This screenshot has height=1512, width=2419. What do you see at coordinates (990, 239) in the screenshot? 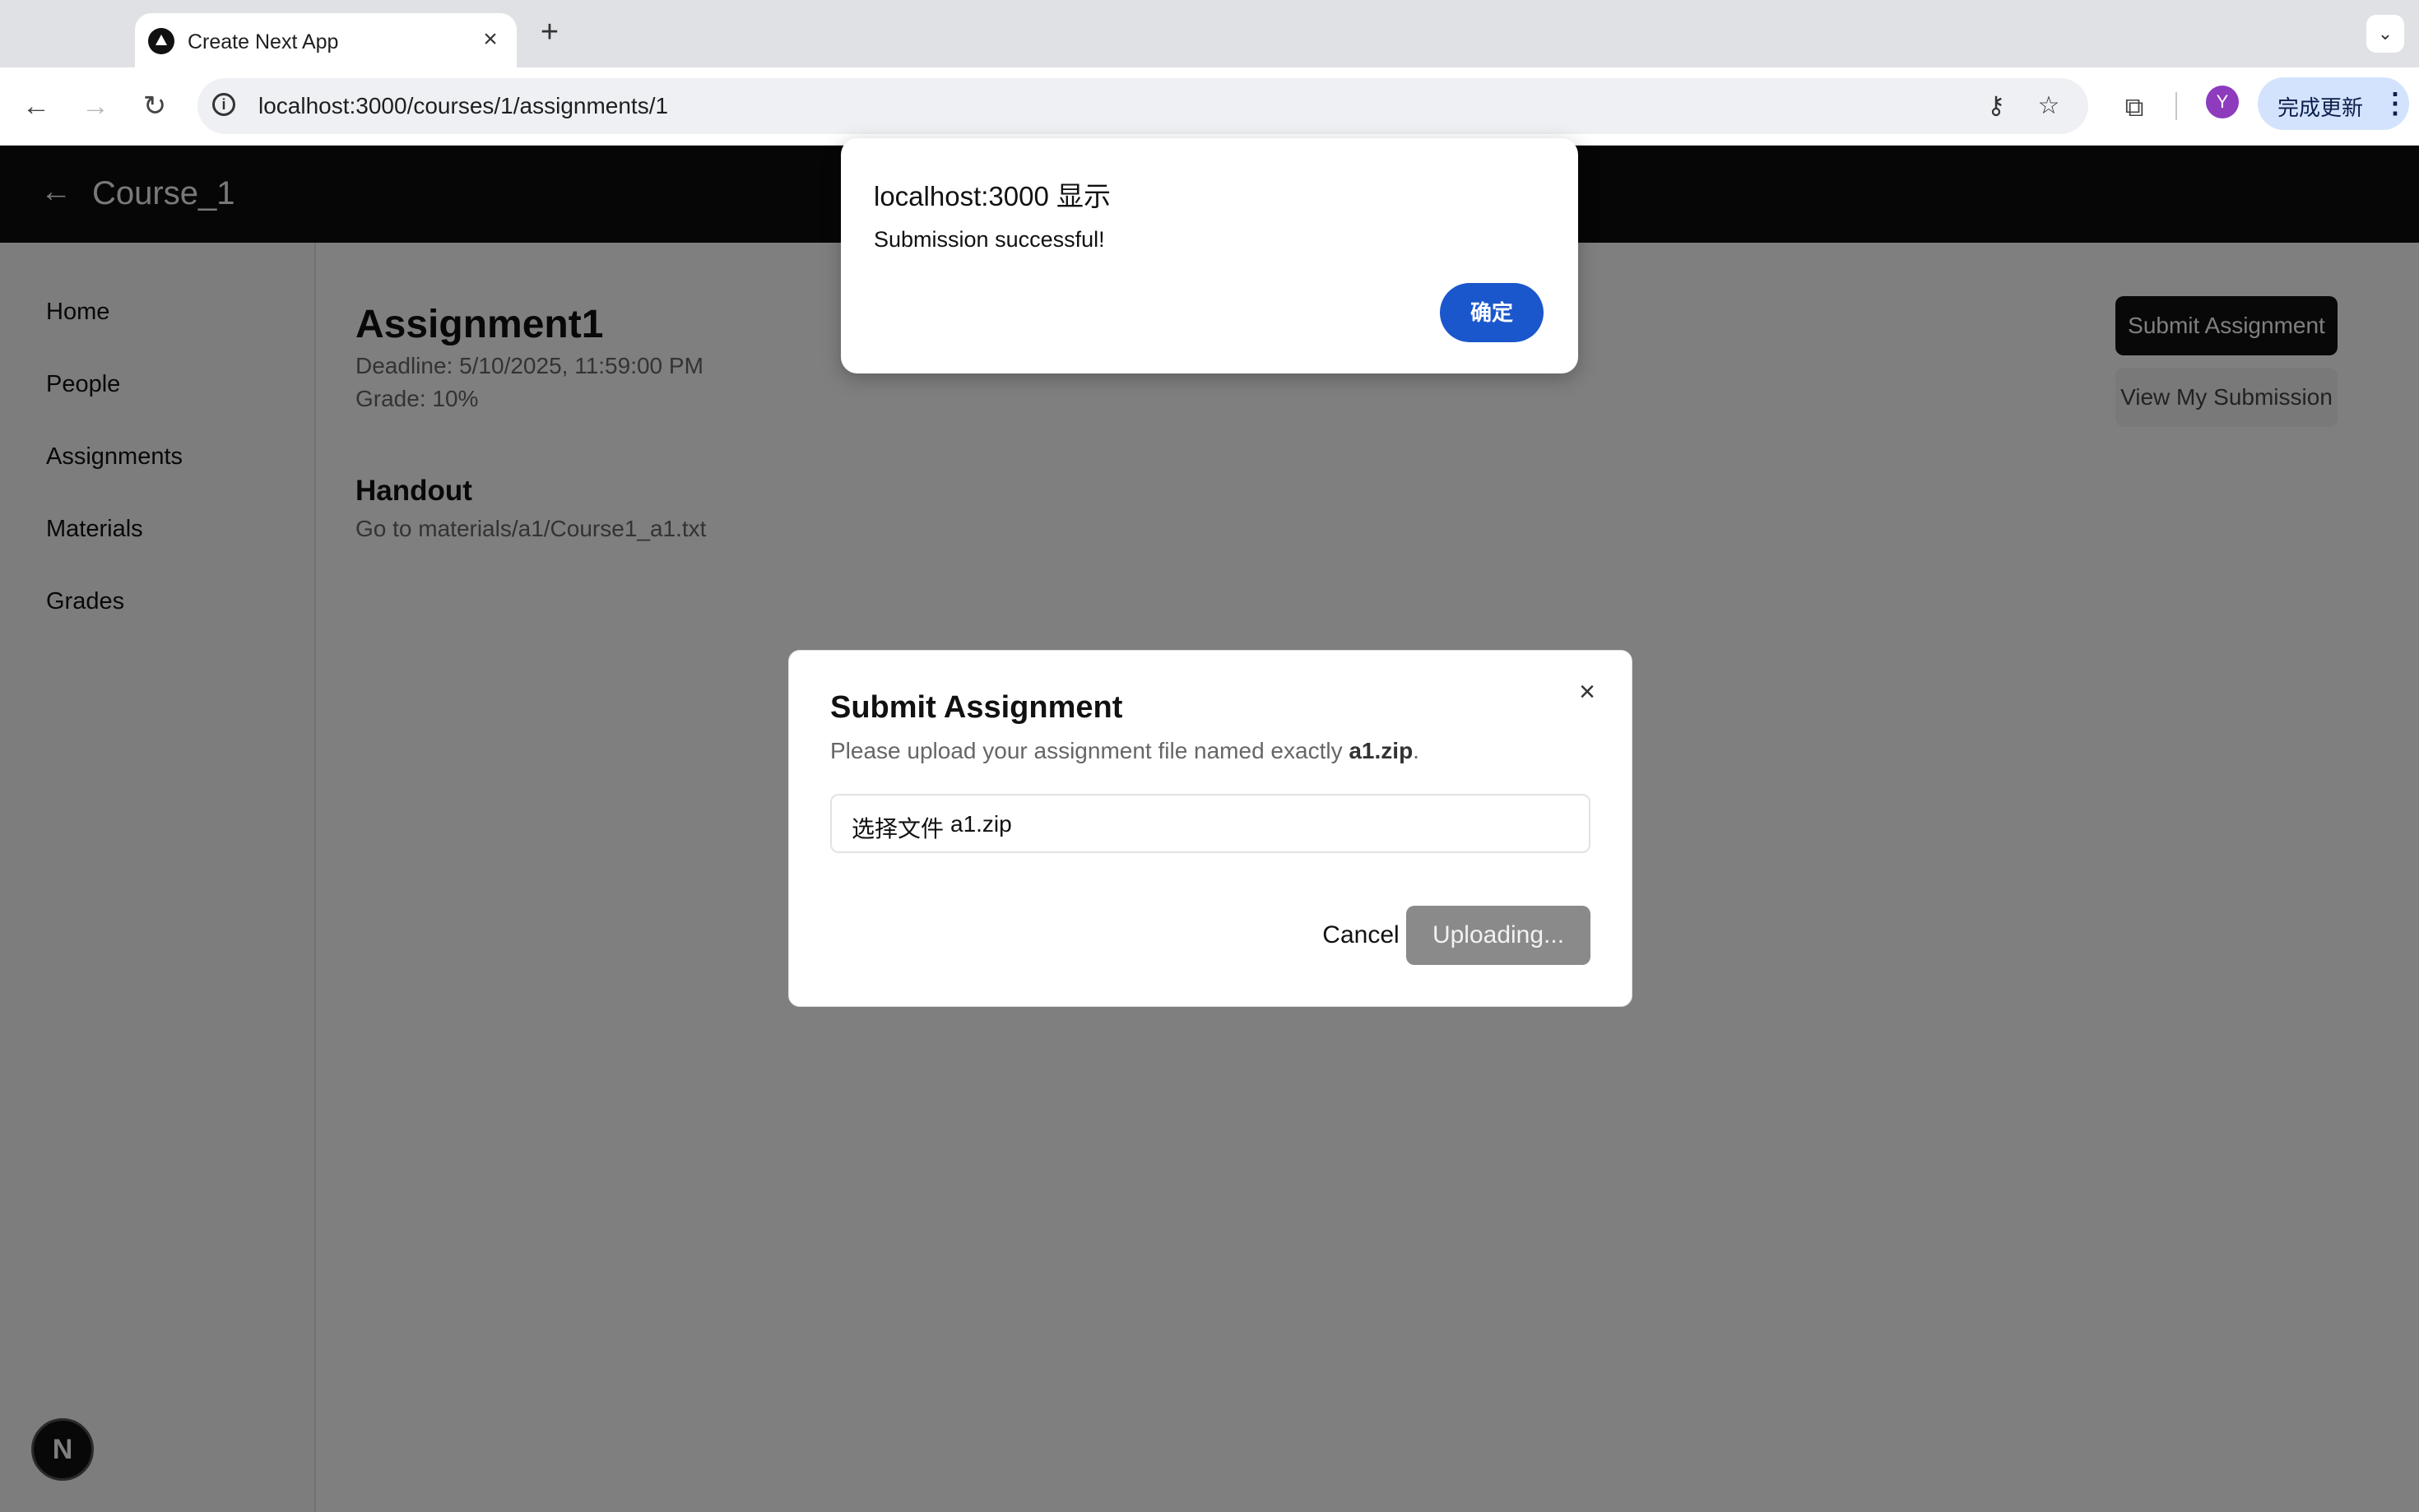
I see `alert-message: Submission successful!` at bounding box center [990, 239].